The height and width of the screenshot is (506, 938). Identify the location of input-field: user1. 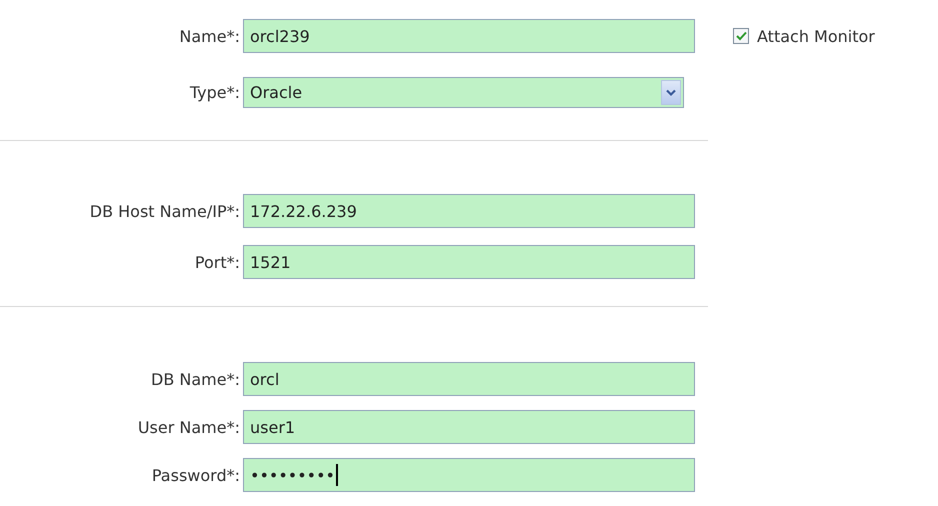
(469, 427).